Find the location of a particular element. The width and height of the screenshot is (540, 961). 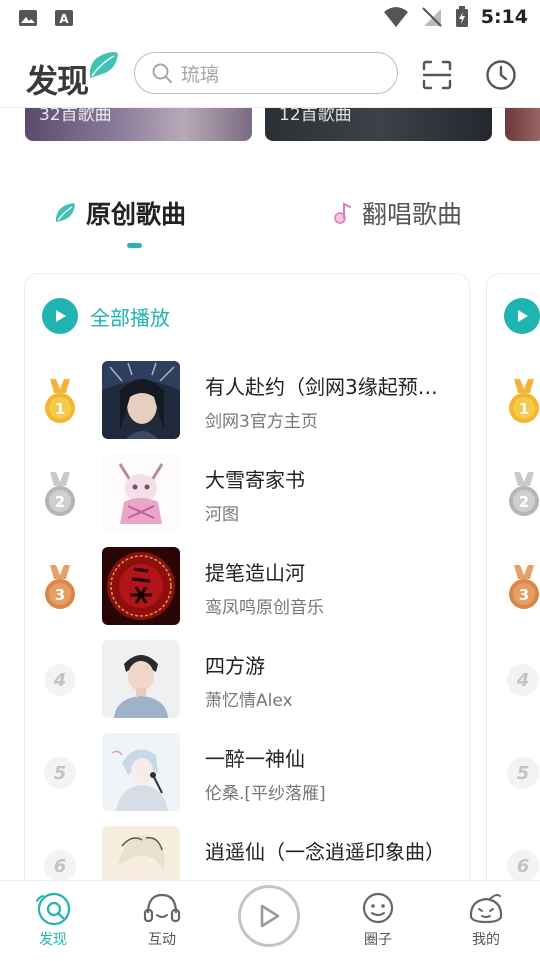

svg-text: A is located at coordinates (64, 19).